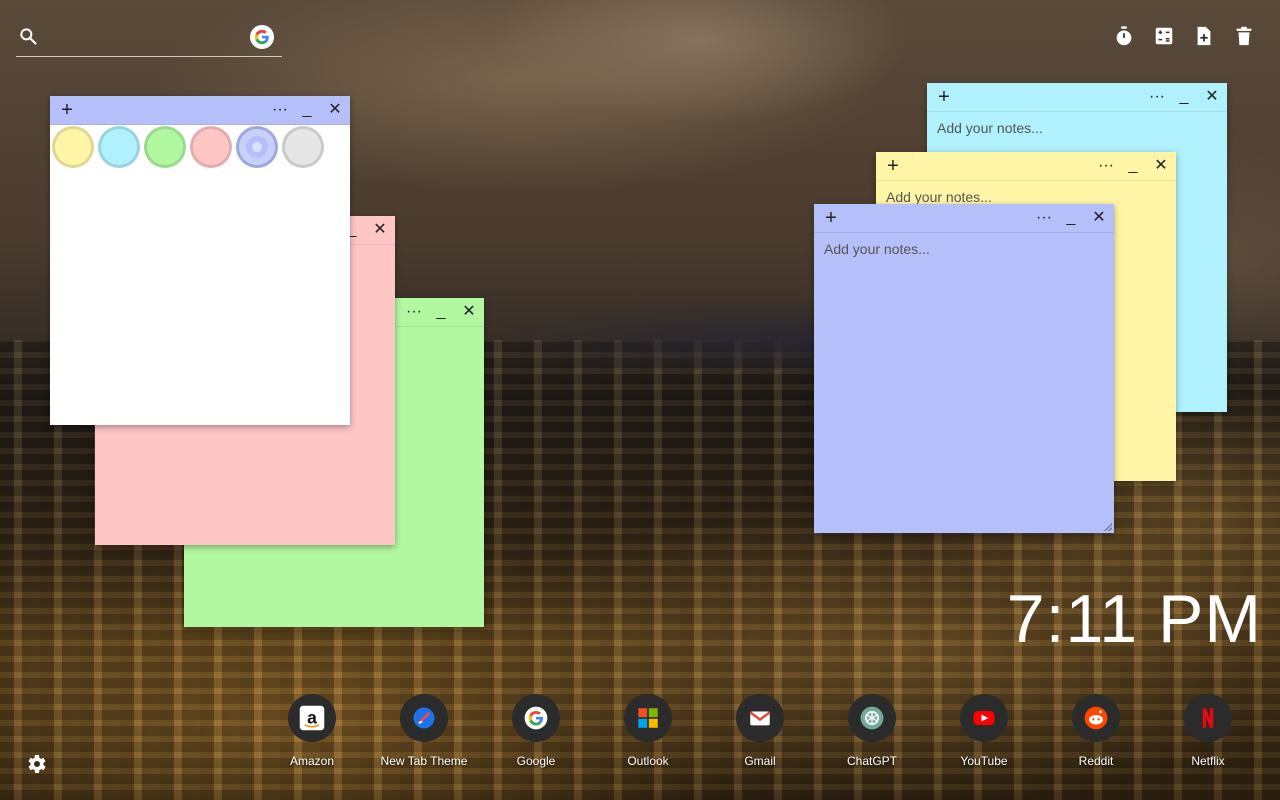 This screenshot has height=800, width=1280. What do you see at coordinates (1204, 36) in the screenshot?
I see `new-note-icon` at bounding box center [1204, 36].